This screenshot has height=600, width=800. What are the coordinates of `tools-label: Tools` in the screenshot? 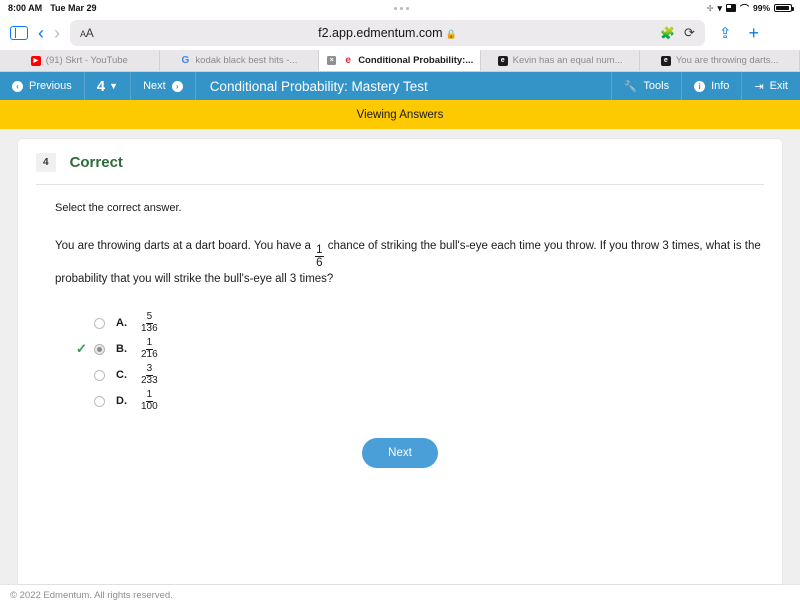 It's located at (656, 86).